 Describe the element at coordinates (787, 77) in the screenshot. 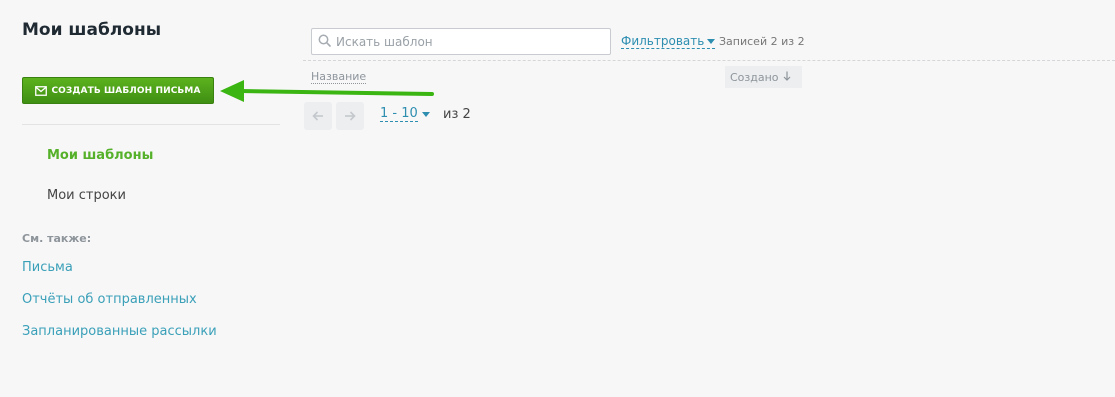

I see `sort-down-icon` at that location.